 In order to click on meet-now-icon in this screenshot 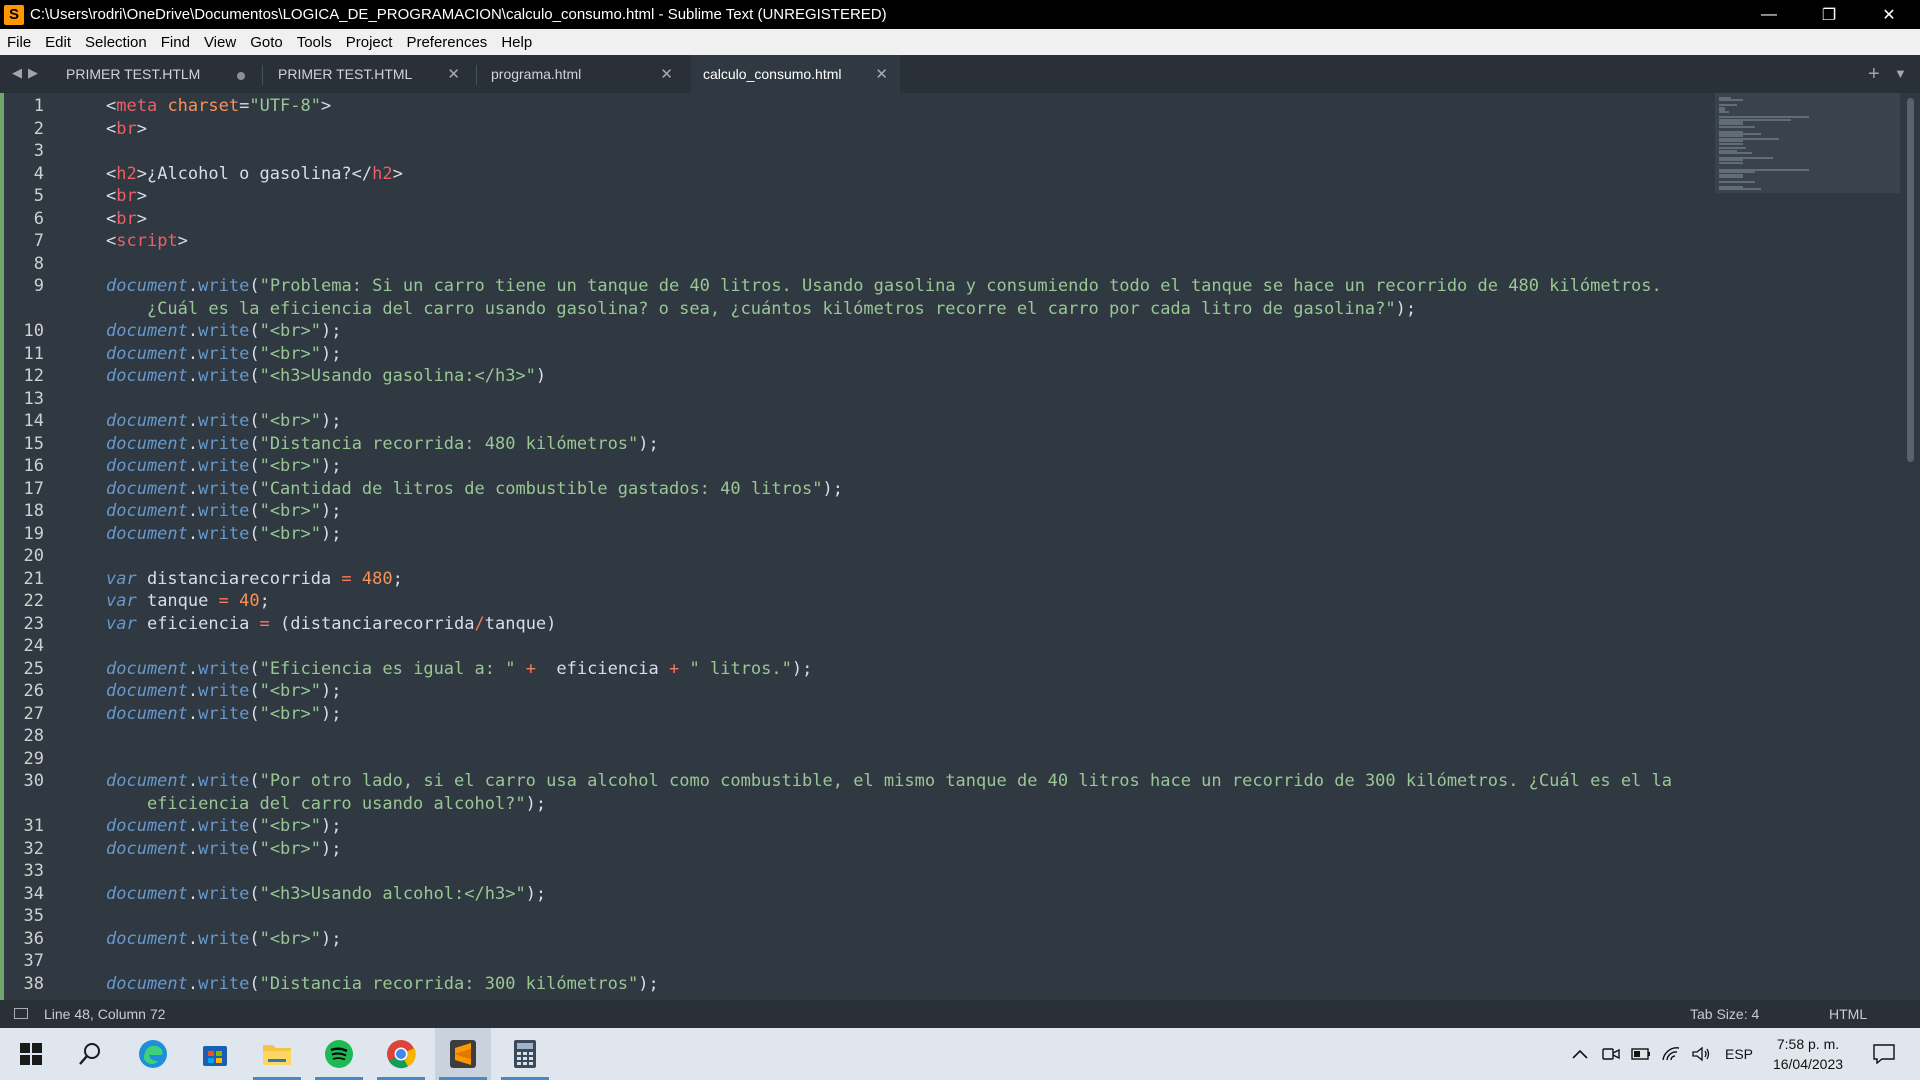, I will do `click(1611, 1054)`.